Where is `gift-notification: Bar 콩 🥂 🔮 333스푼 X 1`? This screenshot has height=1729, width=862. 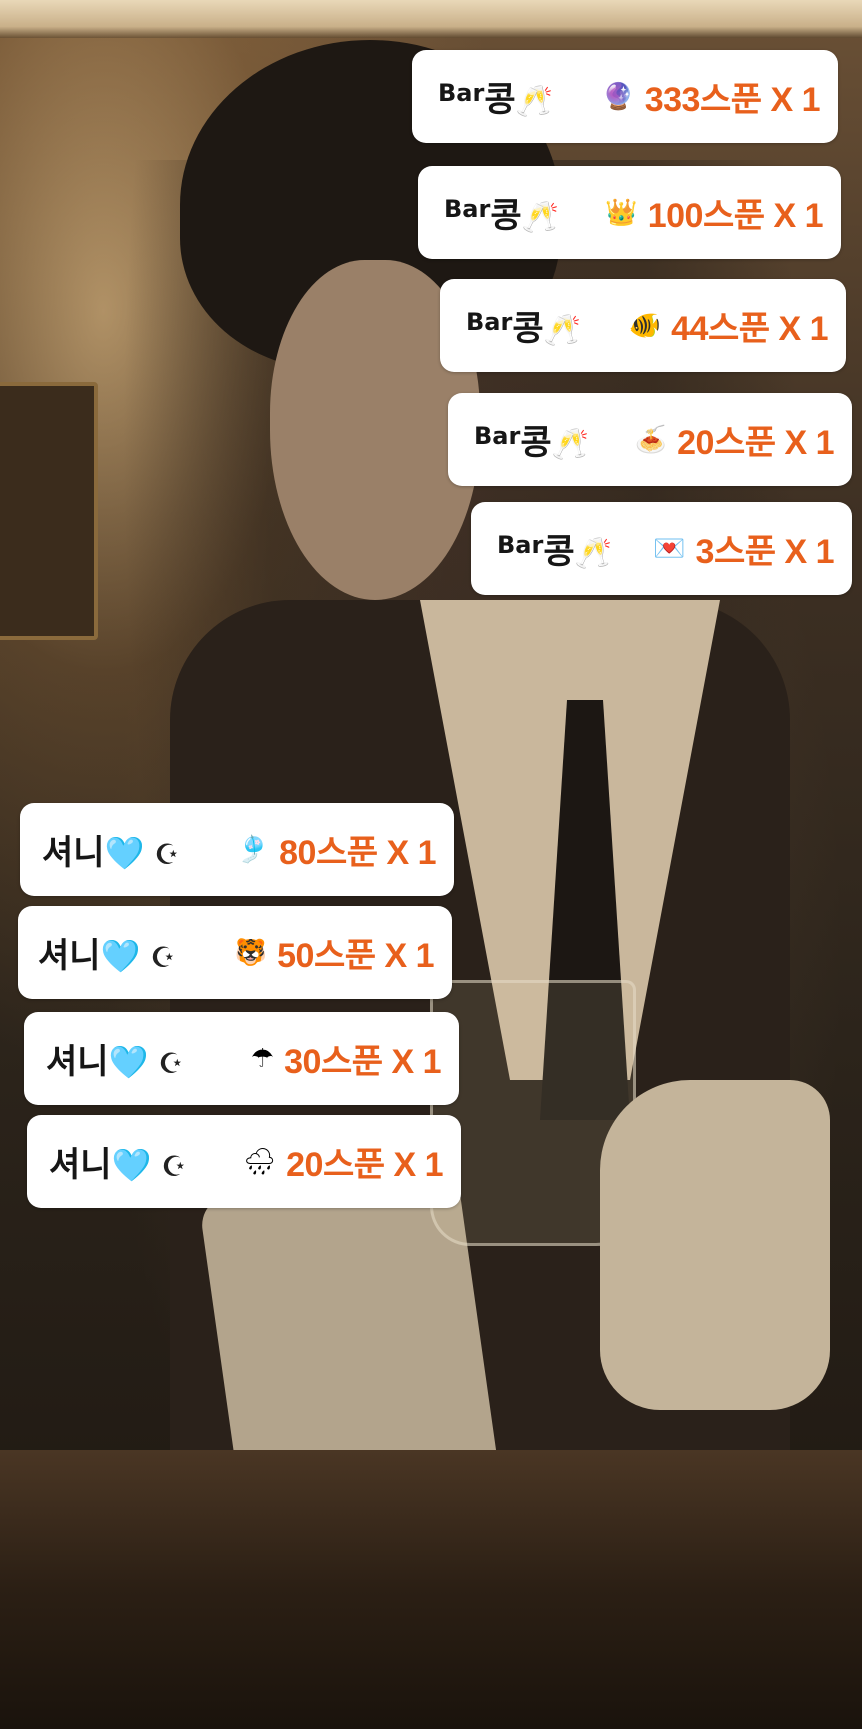
gift-notification: Bar 콩 🥂 🔮 333스푼 X 1 is located at coordinates (625, 96).